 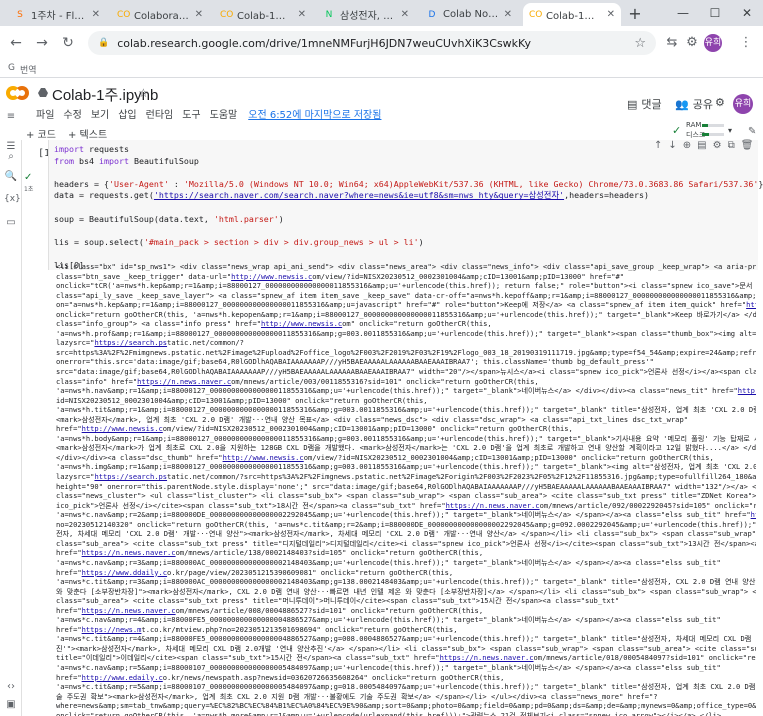 I want to click on menu-item: 런타임, so click(x=160, y=113).